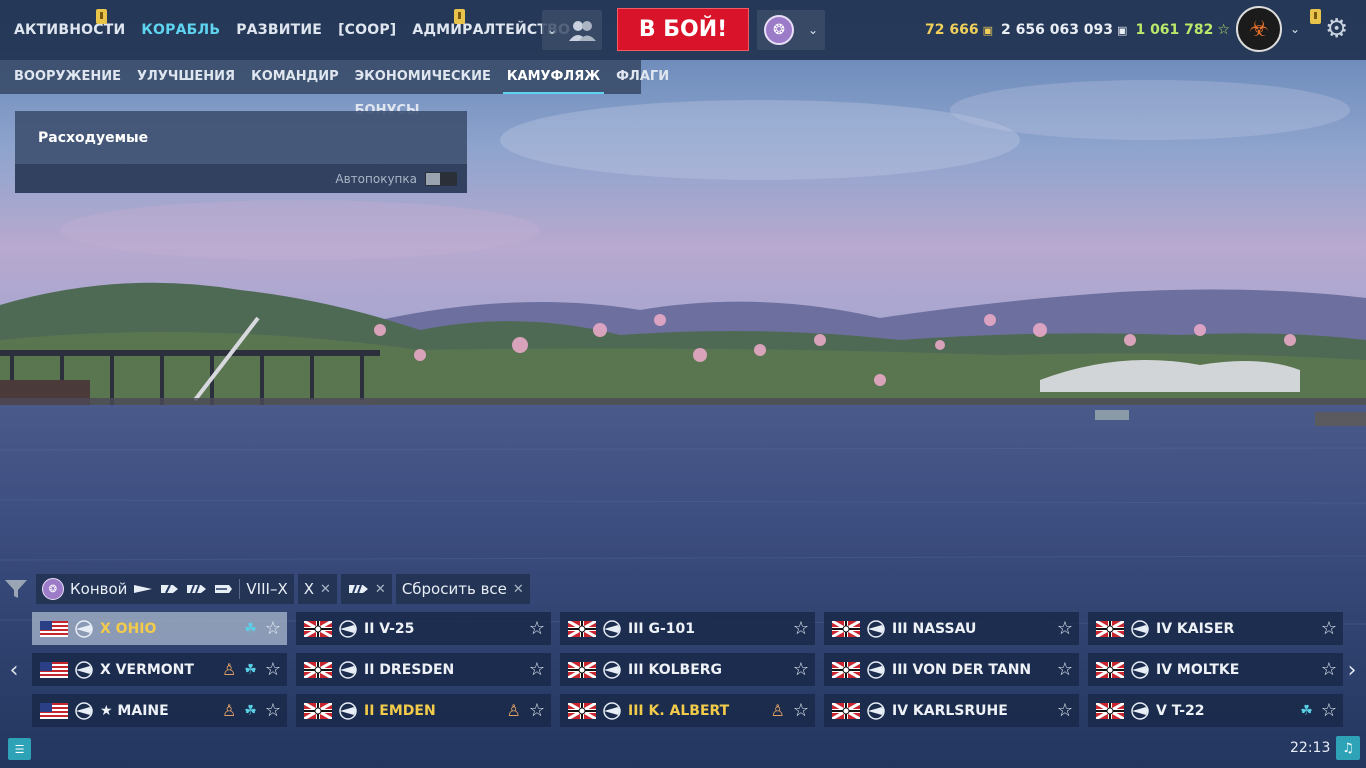 This screenshot has height=768, width=1366. Describe the element at coordinates (19, 749) in the screenshot. I see `chat-icon: ☰` at that location.